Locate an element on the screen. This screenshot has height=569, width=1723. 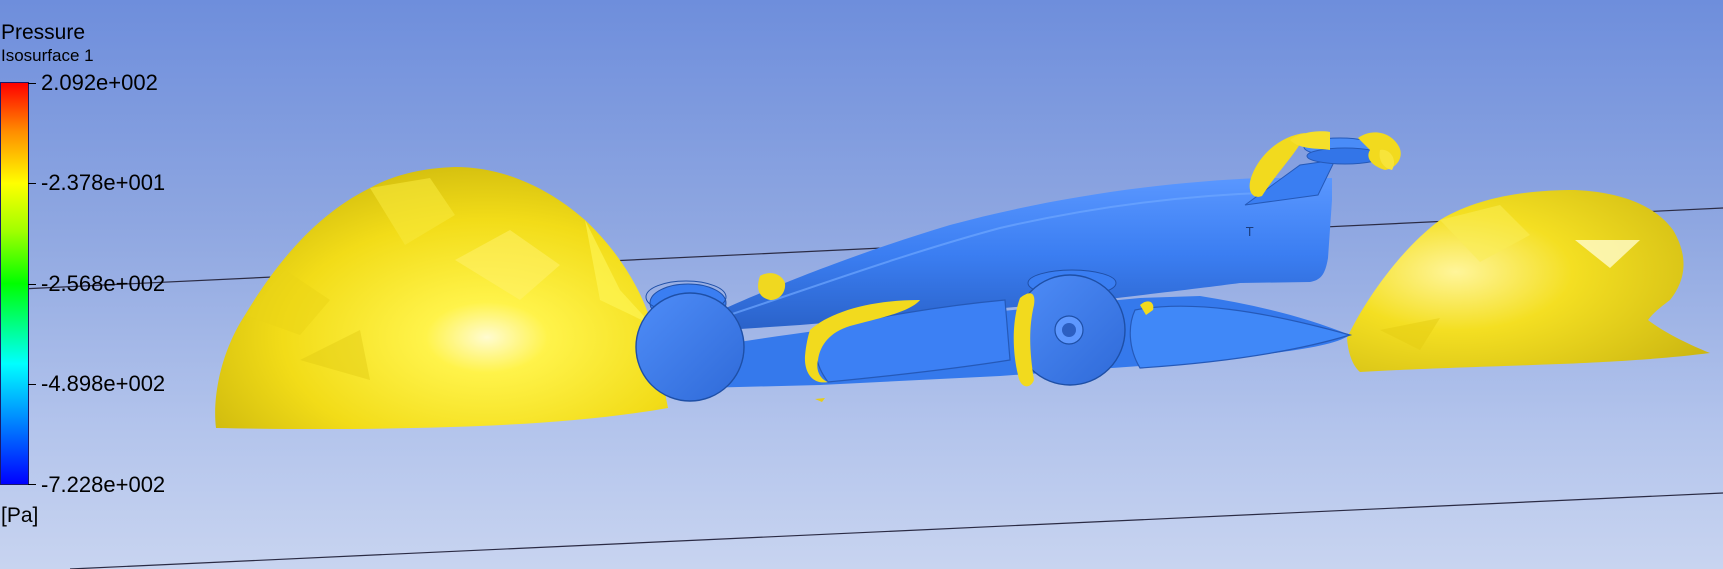
legend-title: Pressure is located at coordinates (43, 32).